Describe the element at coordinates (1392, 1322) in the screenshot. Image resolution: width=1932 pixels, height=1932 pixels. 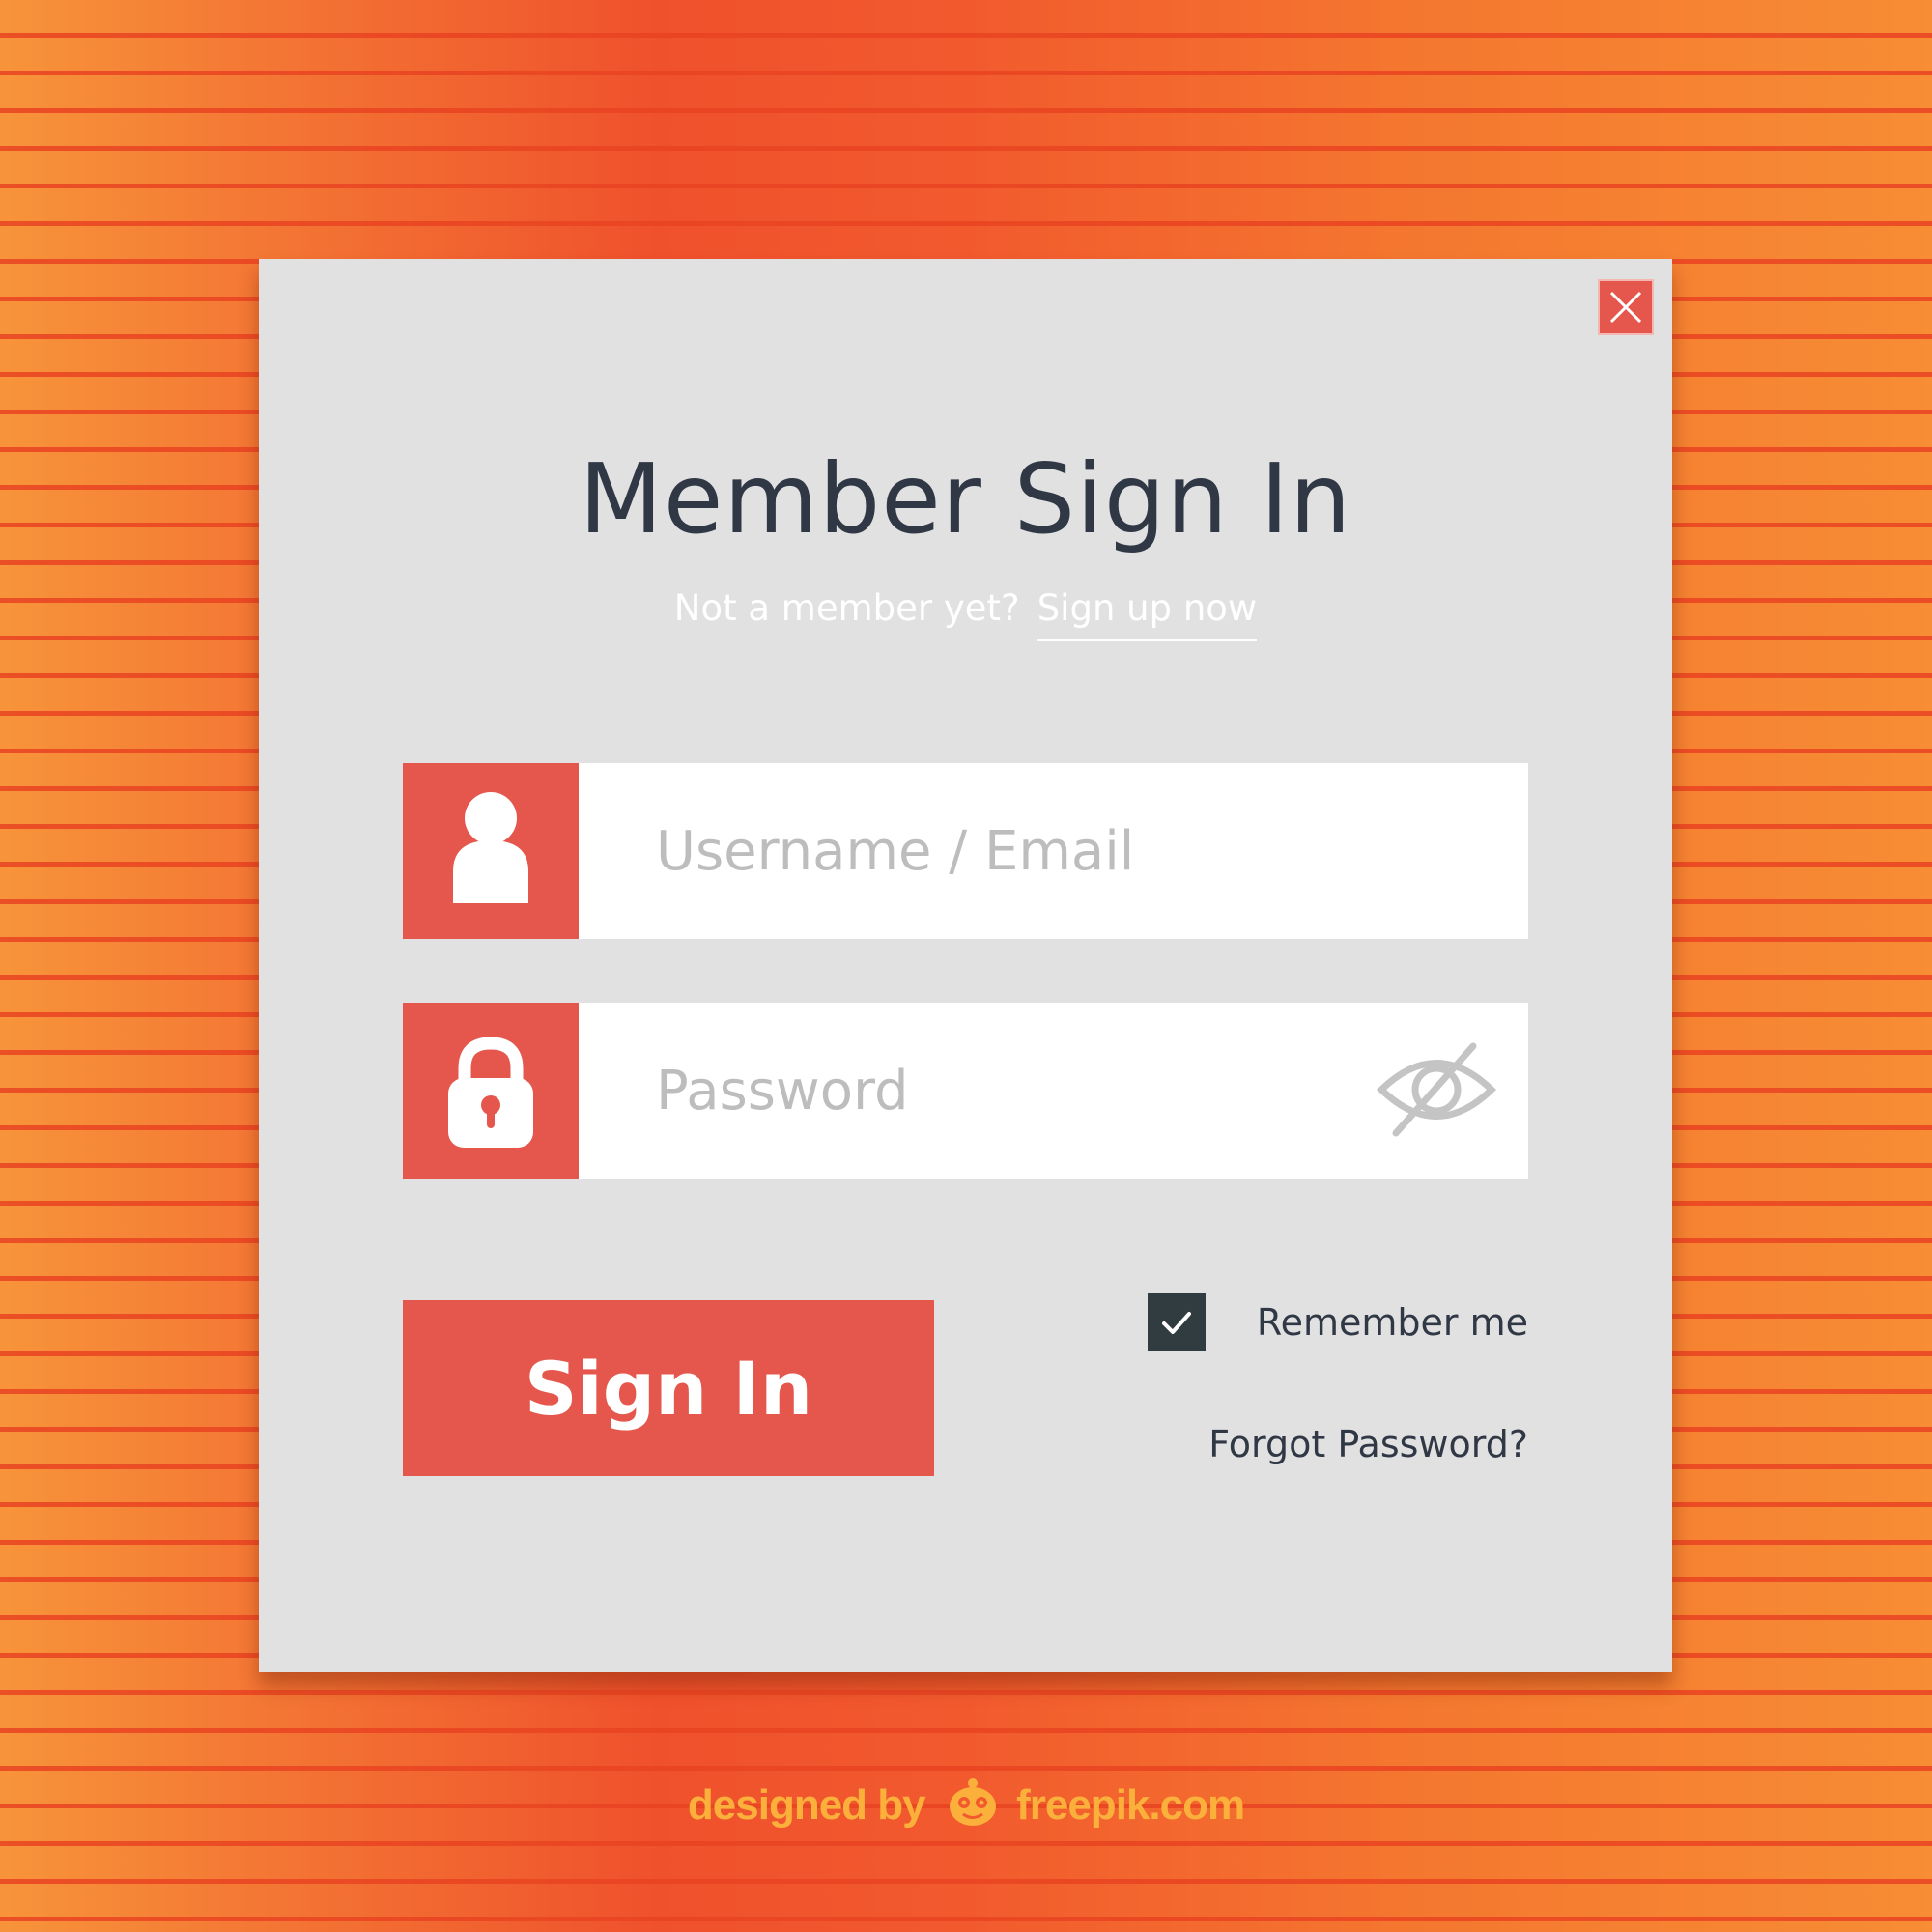
I see `remember-me-label: Remember me` at that location.